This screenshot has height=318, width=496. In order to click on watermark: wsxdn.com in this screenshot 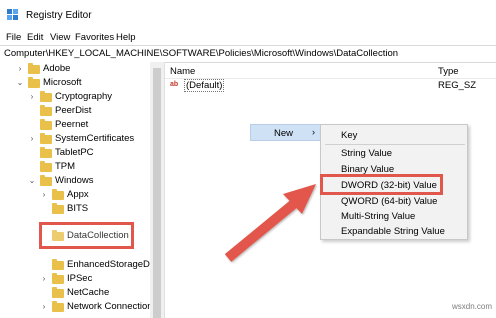, I will do `click(472, 306)`.